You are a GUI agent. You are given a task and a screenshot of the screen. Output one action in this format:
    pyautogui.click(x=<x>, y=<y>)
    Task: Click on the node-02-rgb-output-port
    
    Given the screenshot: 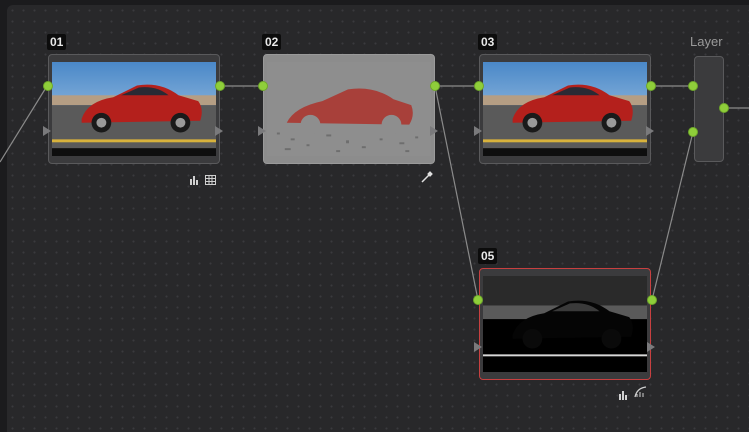 What is the action you would take?
    pyautogui.click(x=435, y=86)
    